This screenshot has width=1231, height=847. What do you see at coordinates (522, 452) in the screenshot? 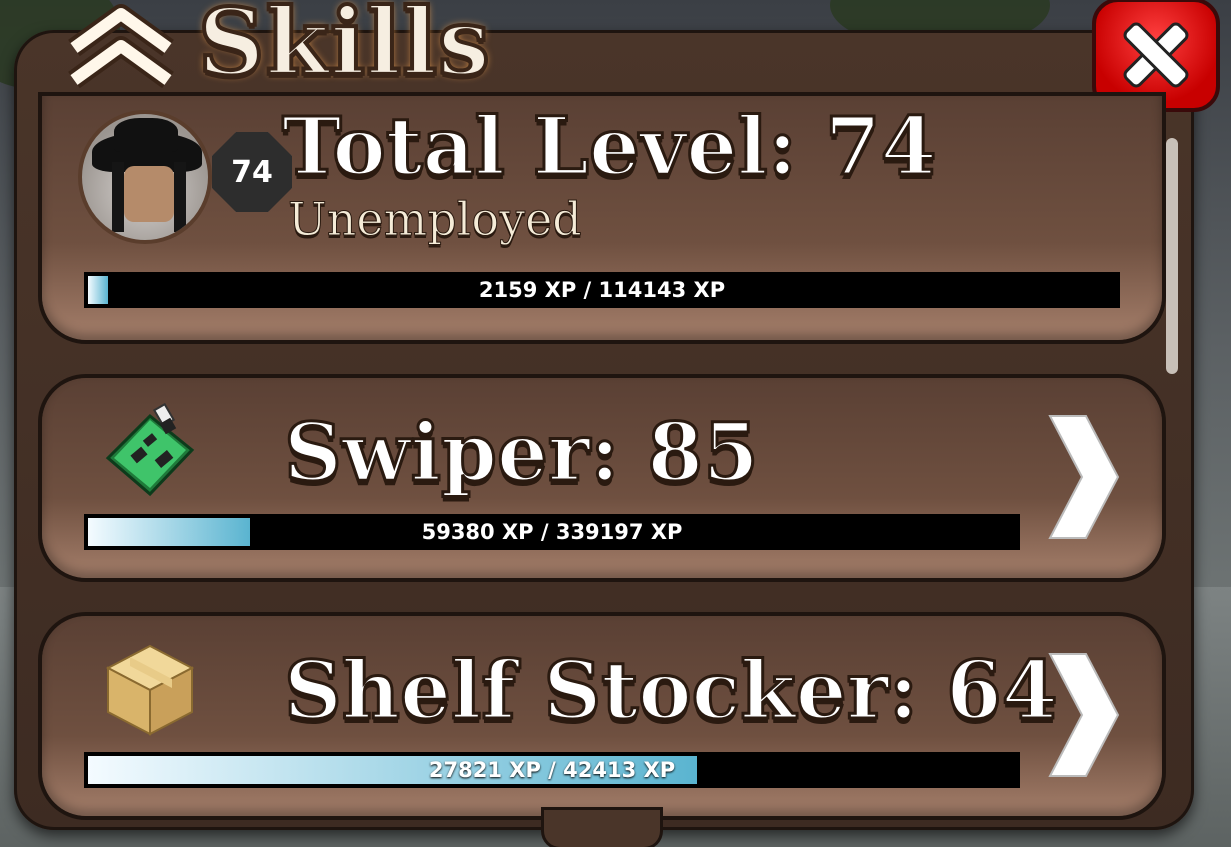
I see `skill-name: Swiper: 85` at bounding box center [522, 452].